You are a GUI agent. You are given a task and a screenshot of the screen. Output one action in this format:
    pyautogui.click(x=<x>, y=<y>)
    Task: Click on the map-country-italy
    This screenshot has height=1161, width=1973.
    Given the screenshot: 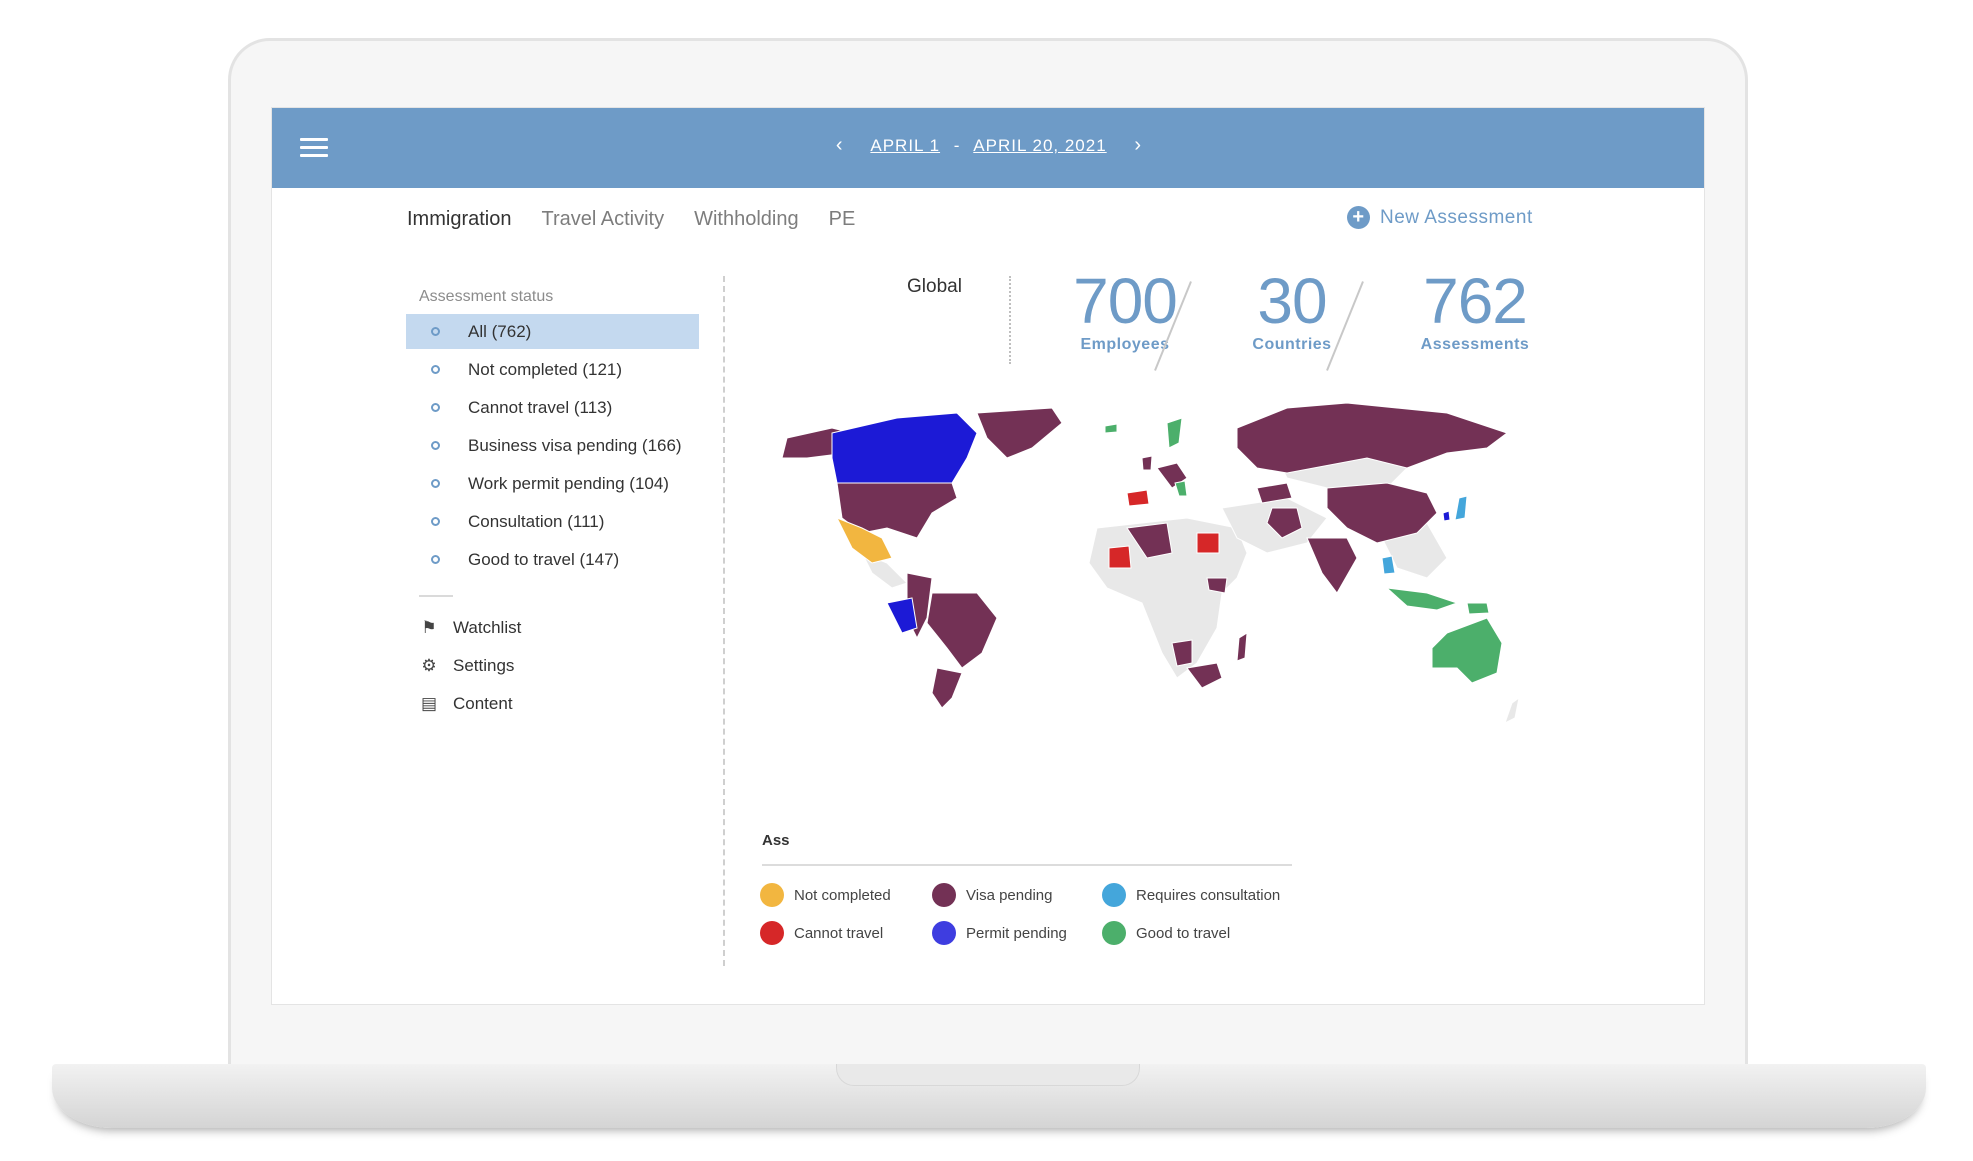 What is the action you would take?
    pyautogui.click(x=1181, y=488)
    